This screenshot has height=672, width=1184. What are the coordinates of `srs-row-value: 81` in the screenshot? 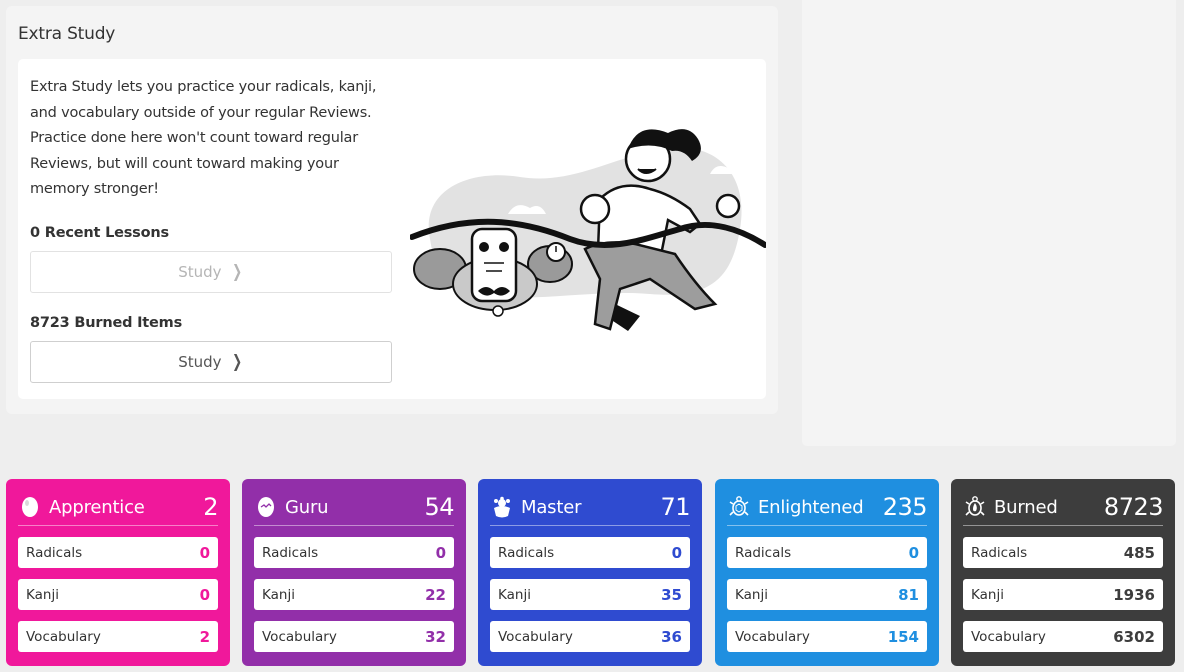 It's located at (908, 594).